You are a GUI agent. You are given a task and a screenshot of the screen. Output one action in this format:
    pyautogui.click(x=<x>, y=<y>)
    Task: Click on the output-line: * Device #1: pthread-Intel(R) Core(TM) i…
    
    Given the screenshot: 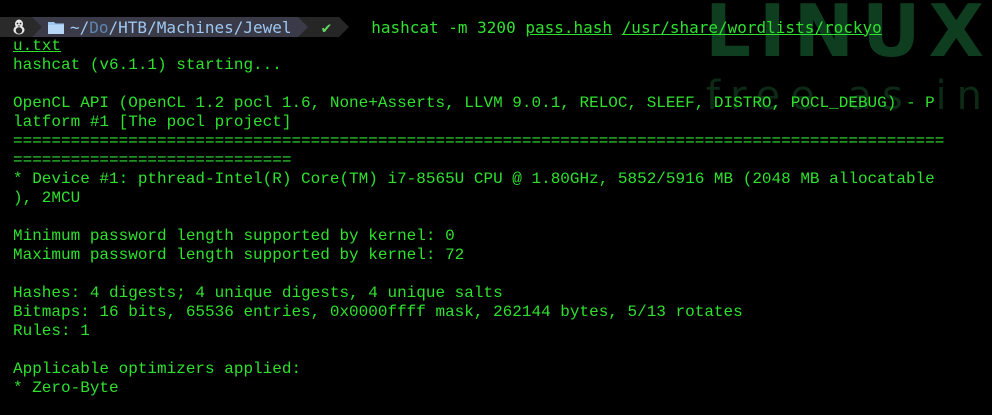 What is the action you would take?
    pyautogui.click(x=474, y=179)
    